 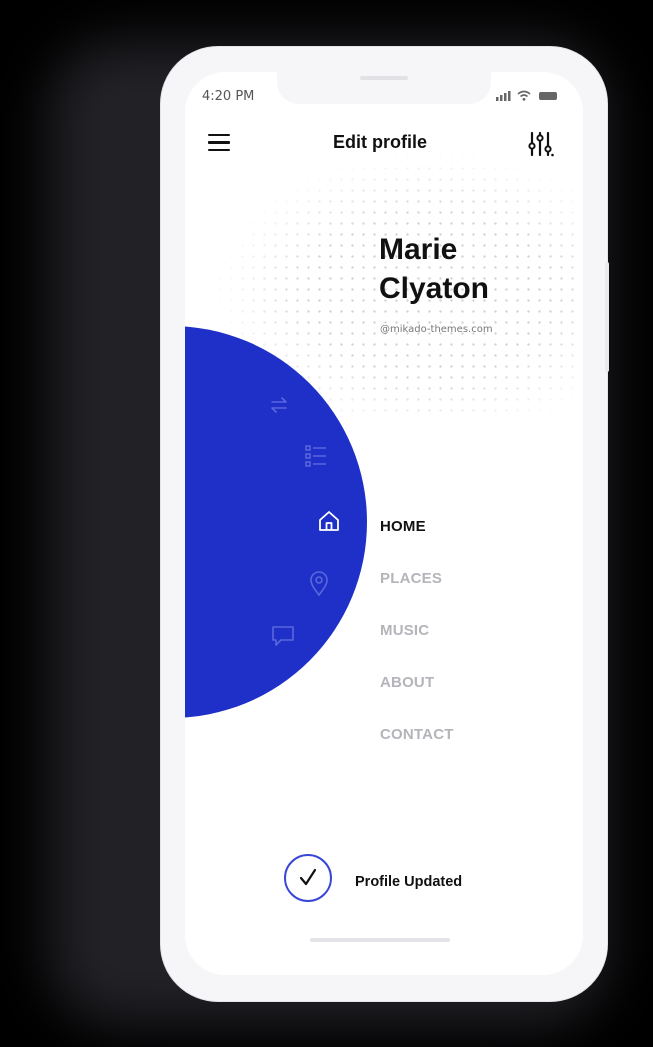 I want to click on toast-message: Profile Updated, so click(x=409, y=882).